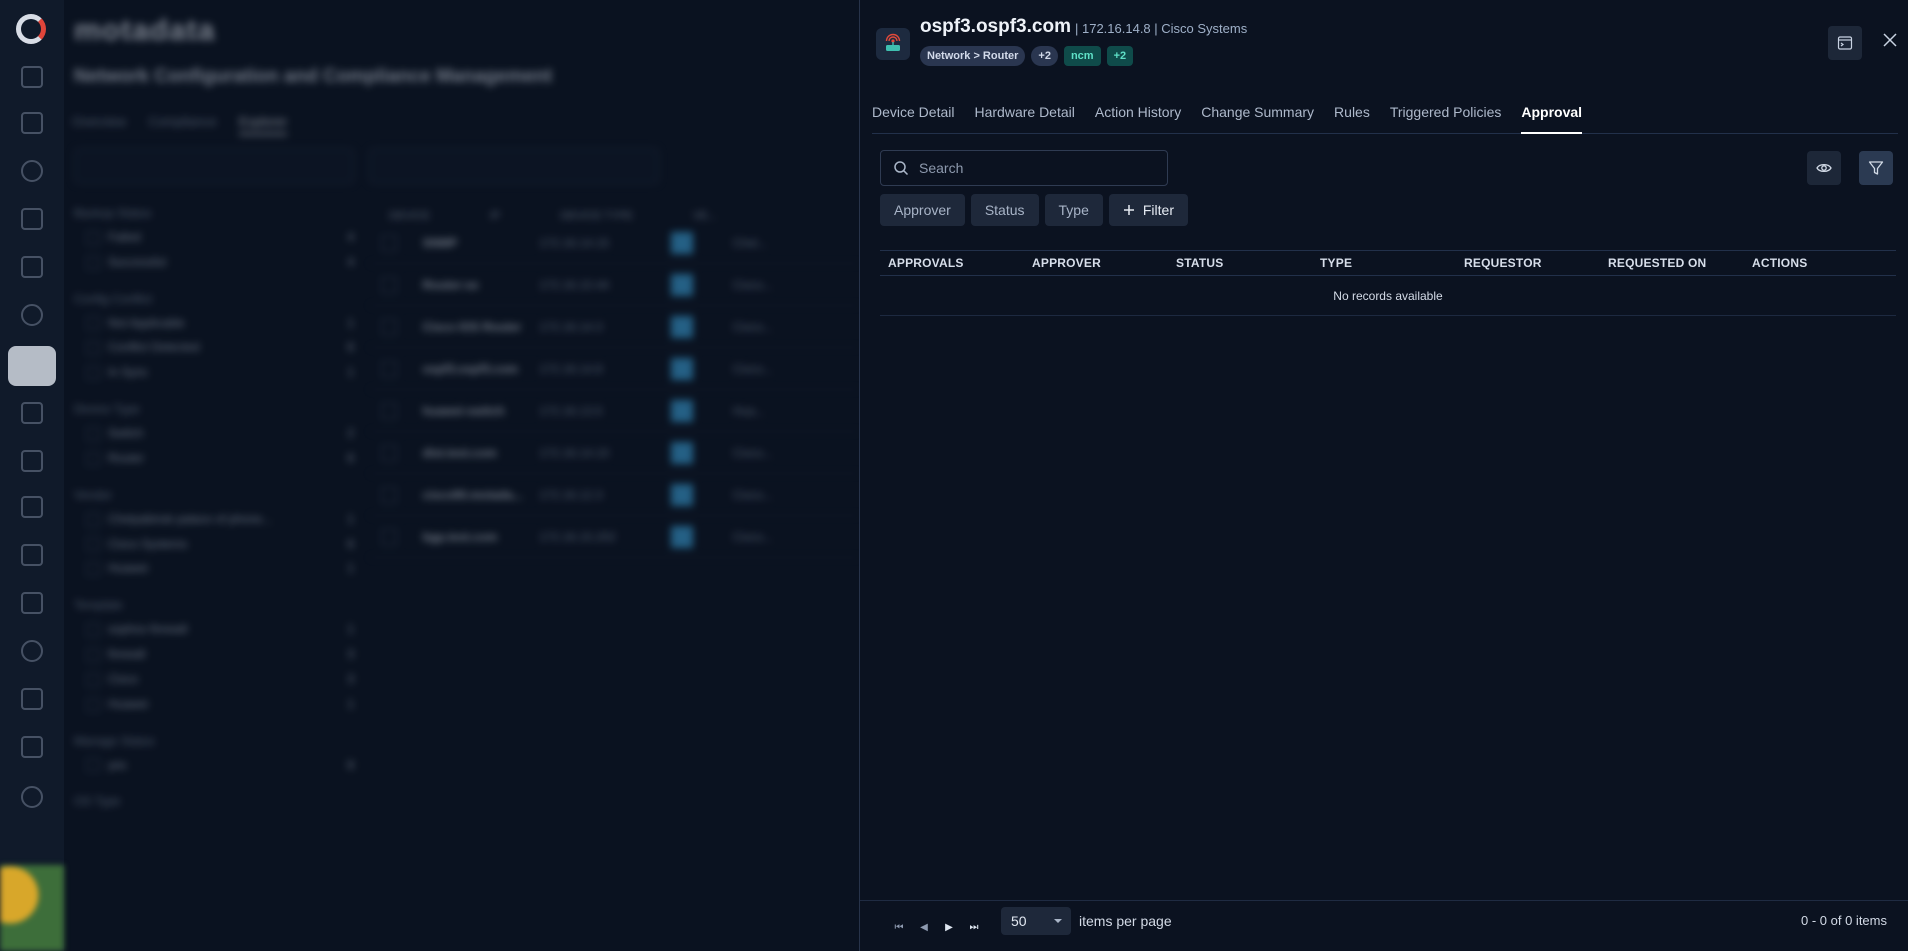 This screenshot has width=1908, height=951. I want to click on column-visibility-button, so click(1824, 168).